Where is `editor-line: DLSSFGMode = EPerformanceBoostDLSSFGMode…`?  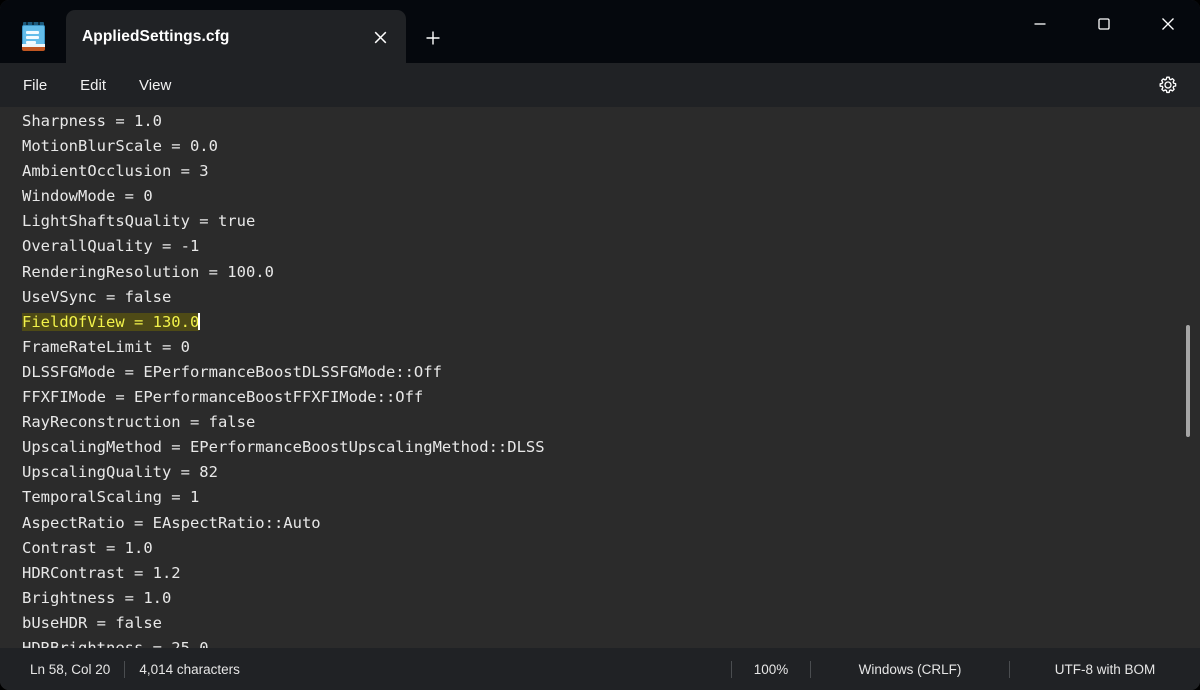 editor-line: DLSSFGMode = EPerformanceBoostDLSSFGMode… is located at coordinates (596, 372).